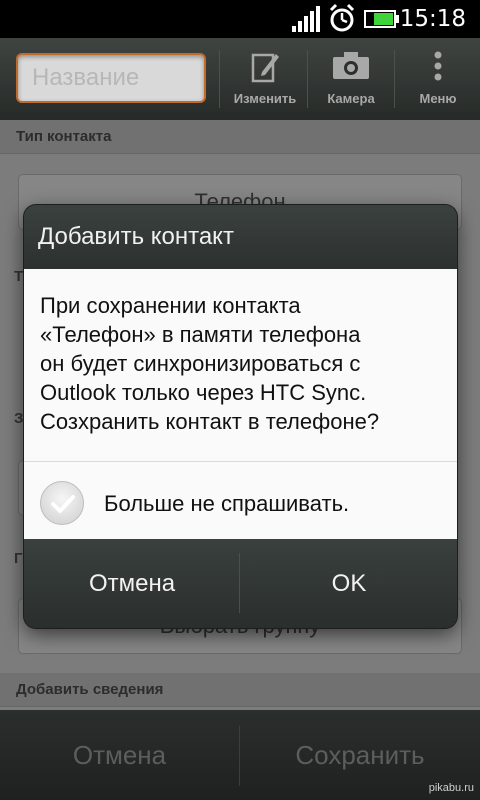 The width and height of the screenshot is (480, 800). I want to click on checkmark-icon, so click(63, 504).